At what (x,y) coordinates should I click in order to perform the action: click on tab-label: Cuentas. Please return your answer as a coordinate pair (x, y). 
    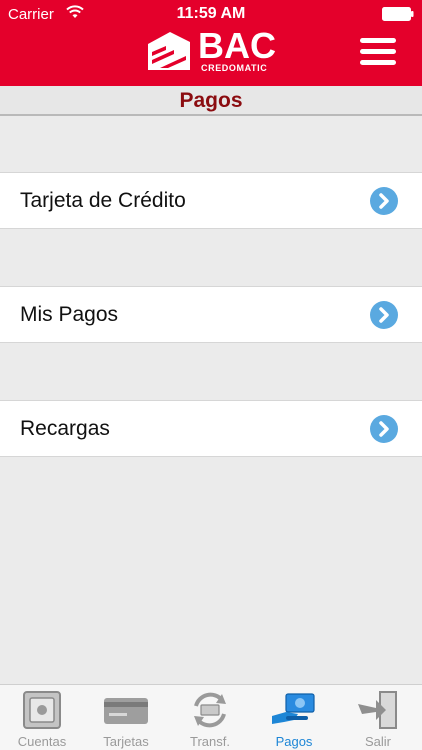
    Looking at the image, I should click on (42, 741).